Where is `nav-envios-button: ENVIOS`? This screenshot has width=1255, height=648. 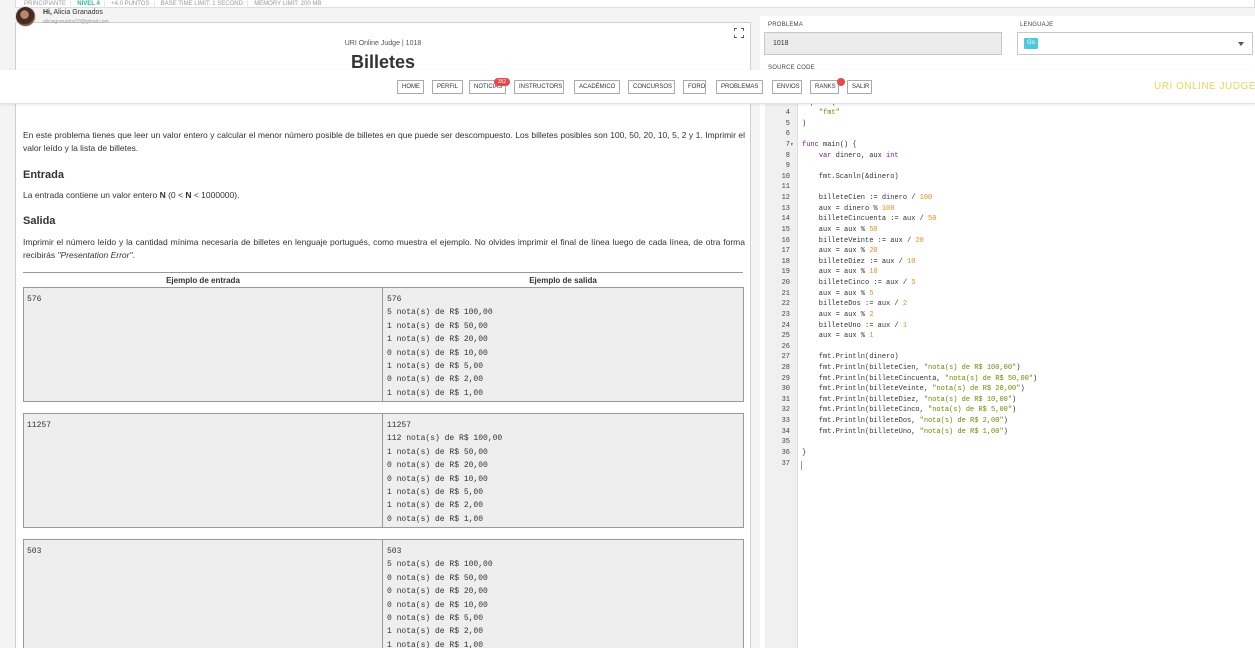 nav-envios-button: ENVIOS is located at coordinates (787, 87).